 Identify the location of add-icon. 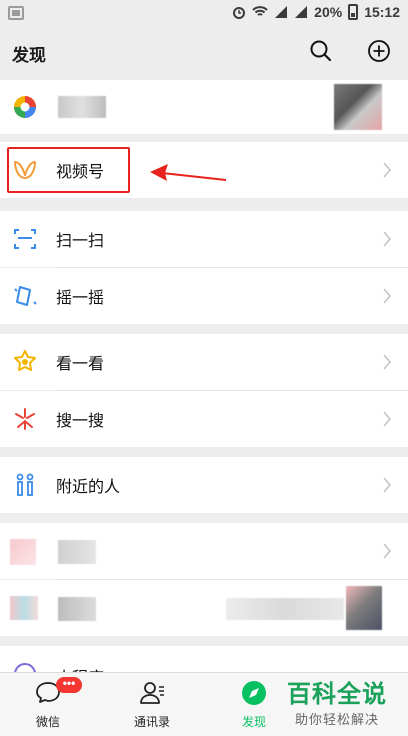
(379, 51).